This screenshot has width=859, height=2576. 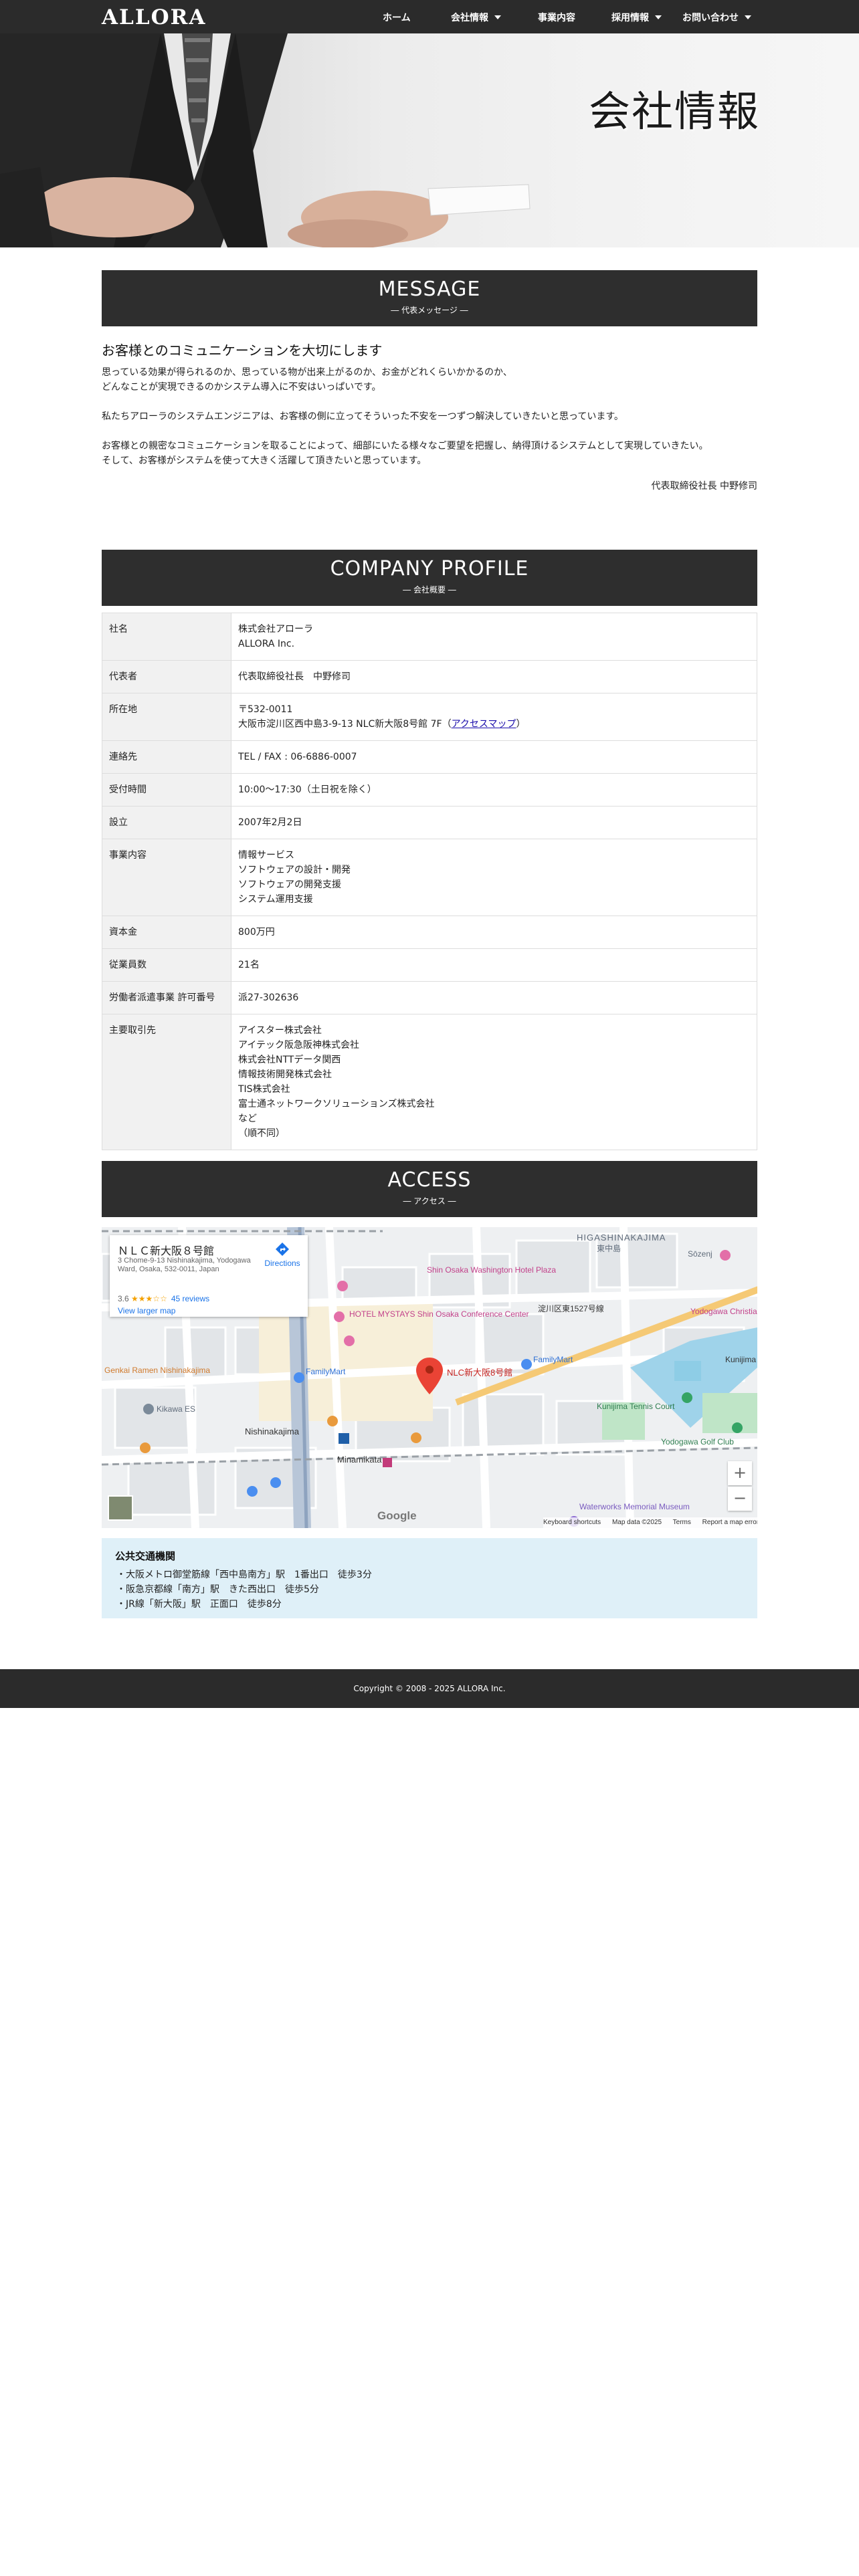 What do you see at coordinates (297, 757) in the screenshot?
I see `value-line: TEL / FAX : 06-6886-0007` at bounding box center [297, 757].